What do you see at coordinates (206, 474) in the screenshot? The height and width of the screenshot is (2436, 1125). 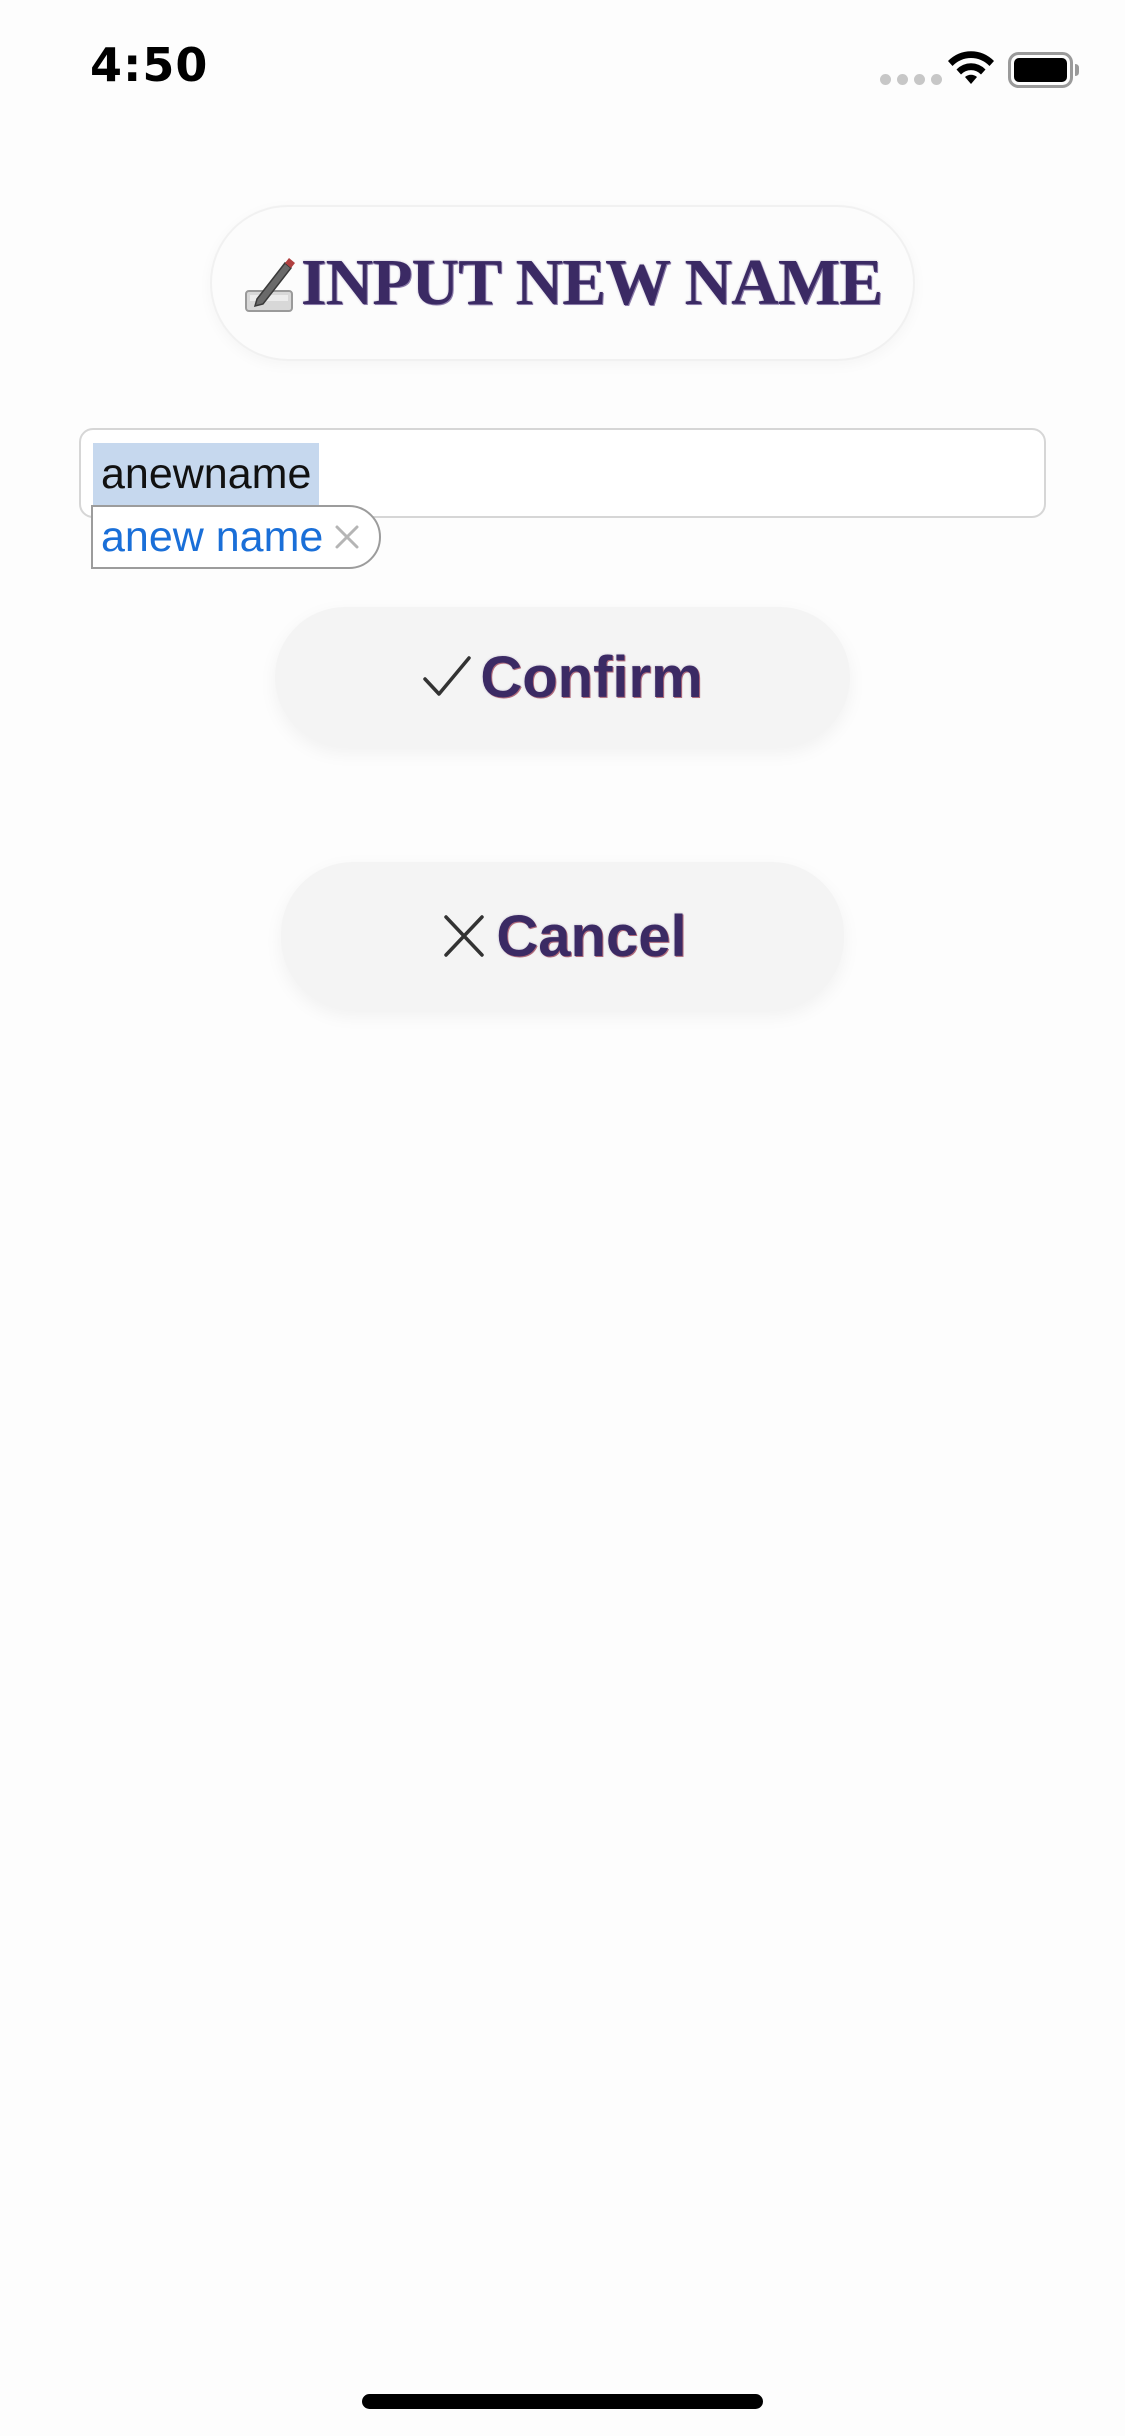 I see `name-input-value: anewname` at bounding box center [206, 474].